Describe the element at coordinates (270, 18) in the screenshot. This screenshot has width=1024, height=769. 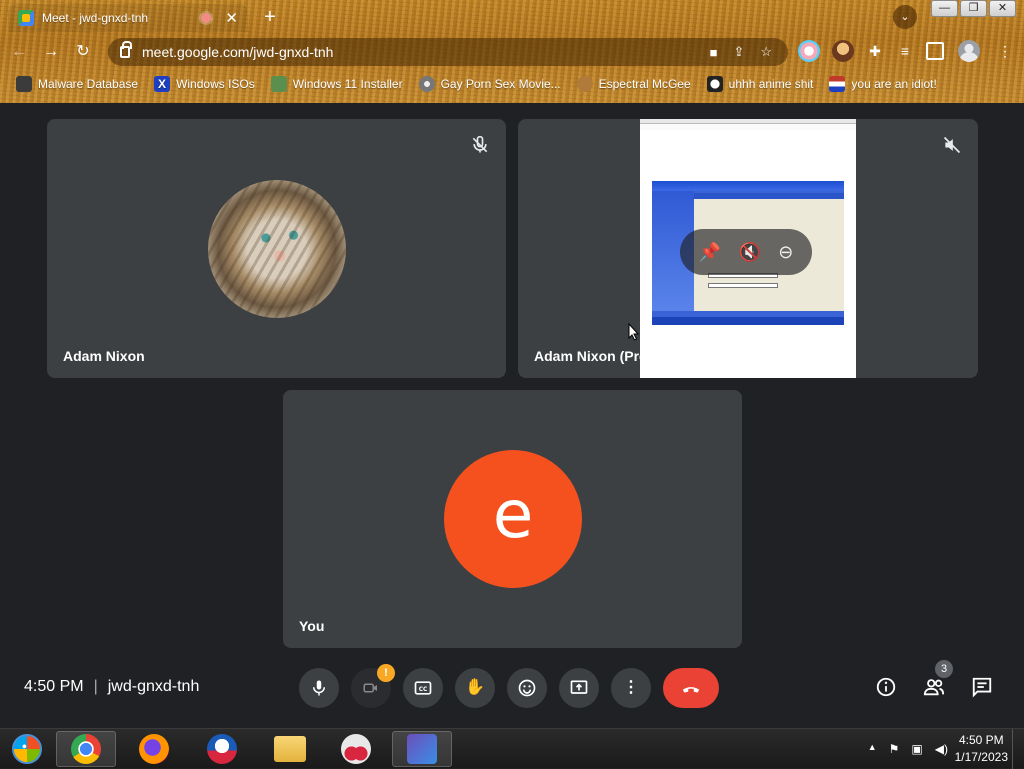
I see `new-tab-button: +` at that location.